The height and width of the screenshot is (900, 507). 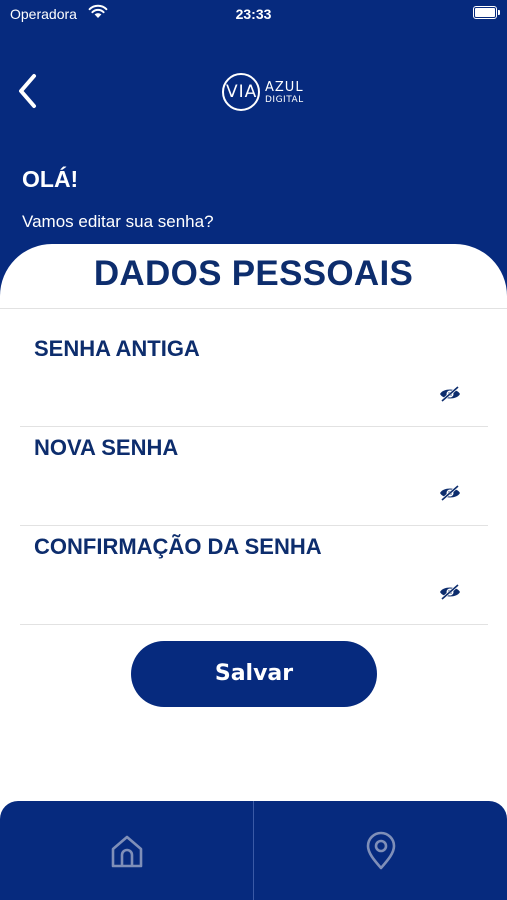 I want to click on old-password-label: SENHA ANTIGA, so click(x=117, y=348).